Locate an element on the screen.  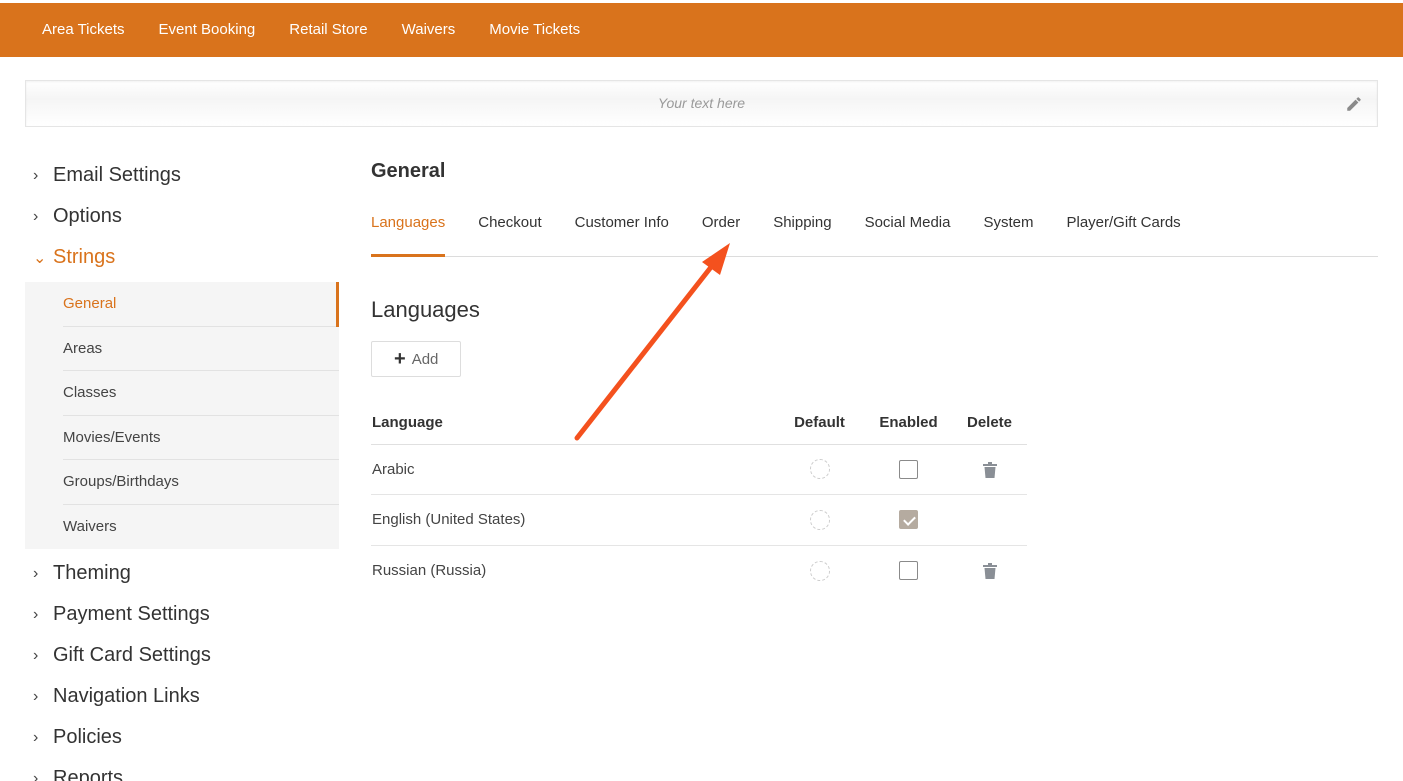
sidebar-item-theming: › Theming is located at coordinates (182, 573).